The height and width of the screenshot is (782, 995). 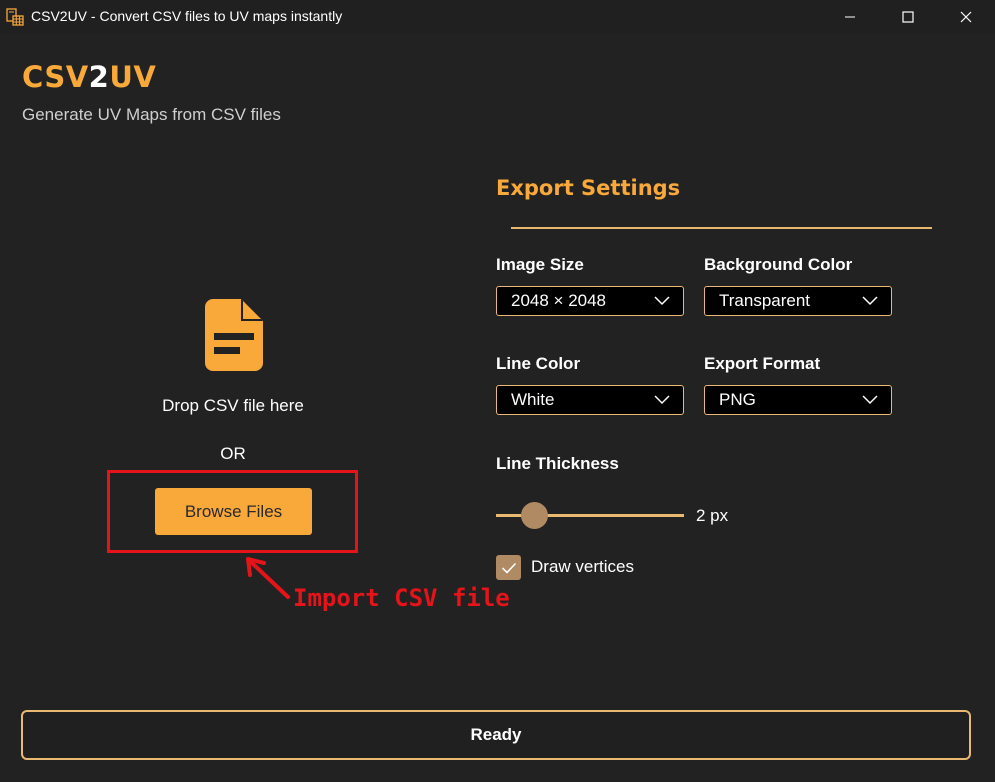 What do you see at coordinates (721, 228) in the screenshot?
I see `section-divider` at bounding box center [721, 228].